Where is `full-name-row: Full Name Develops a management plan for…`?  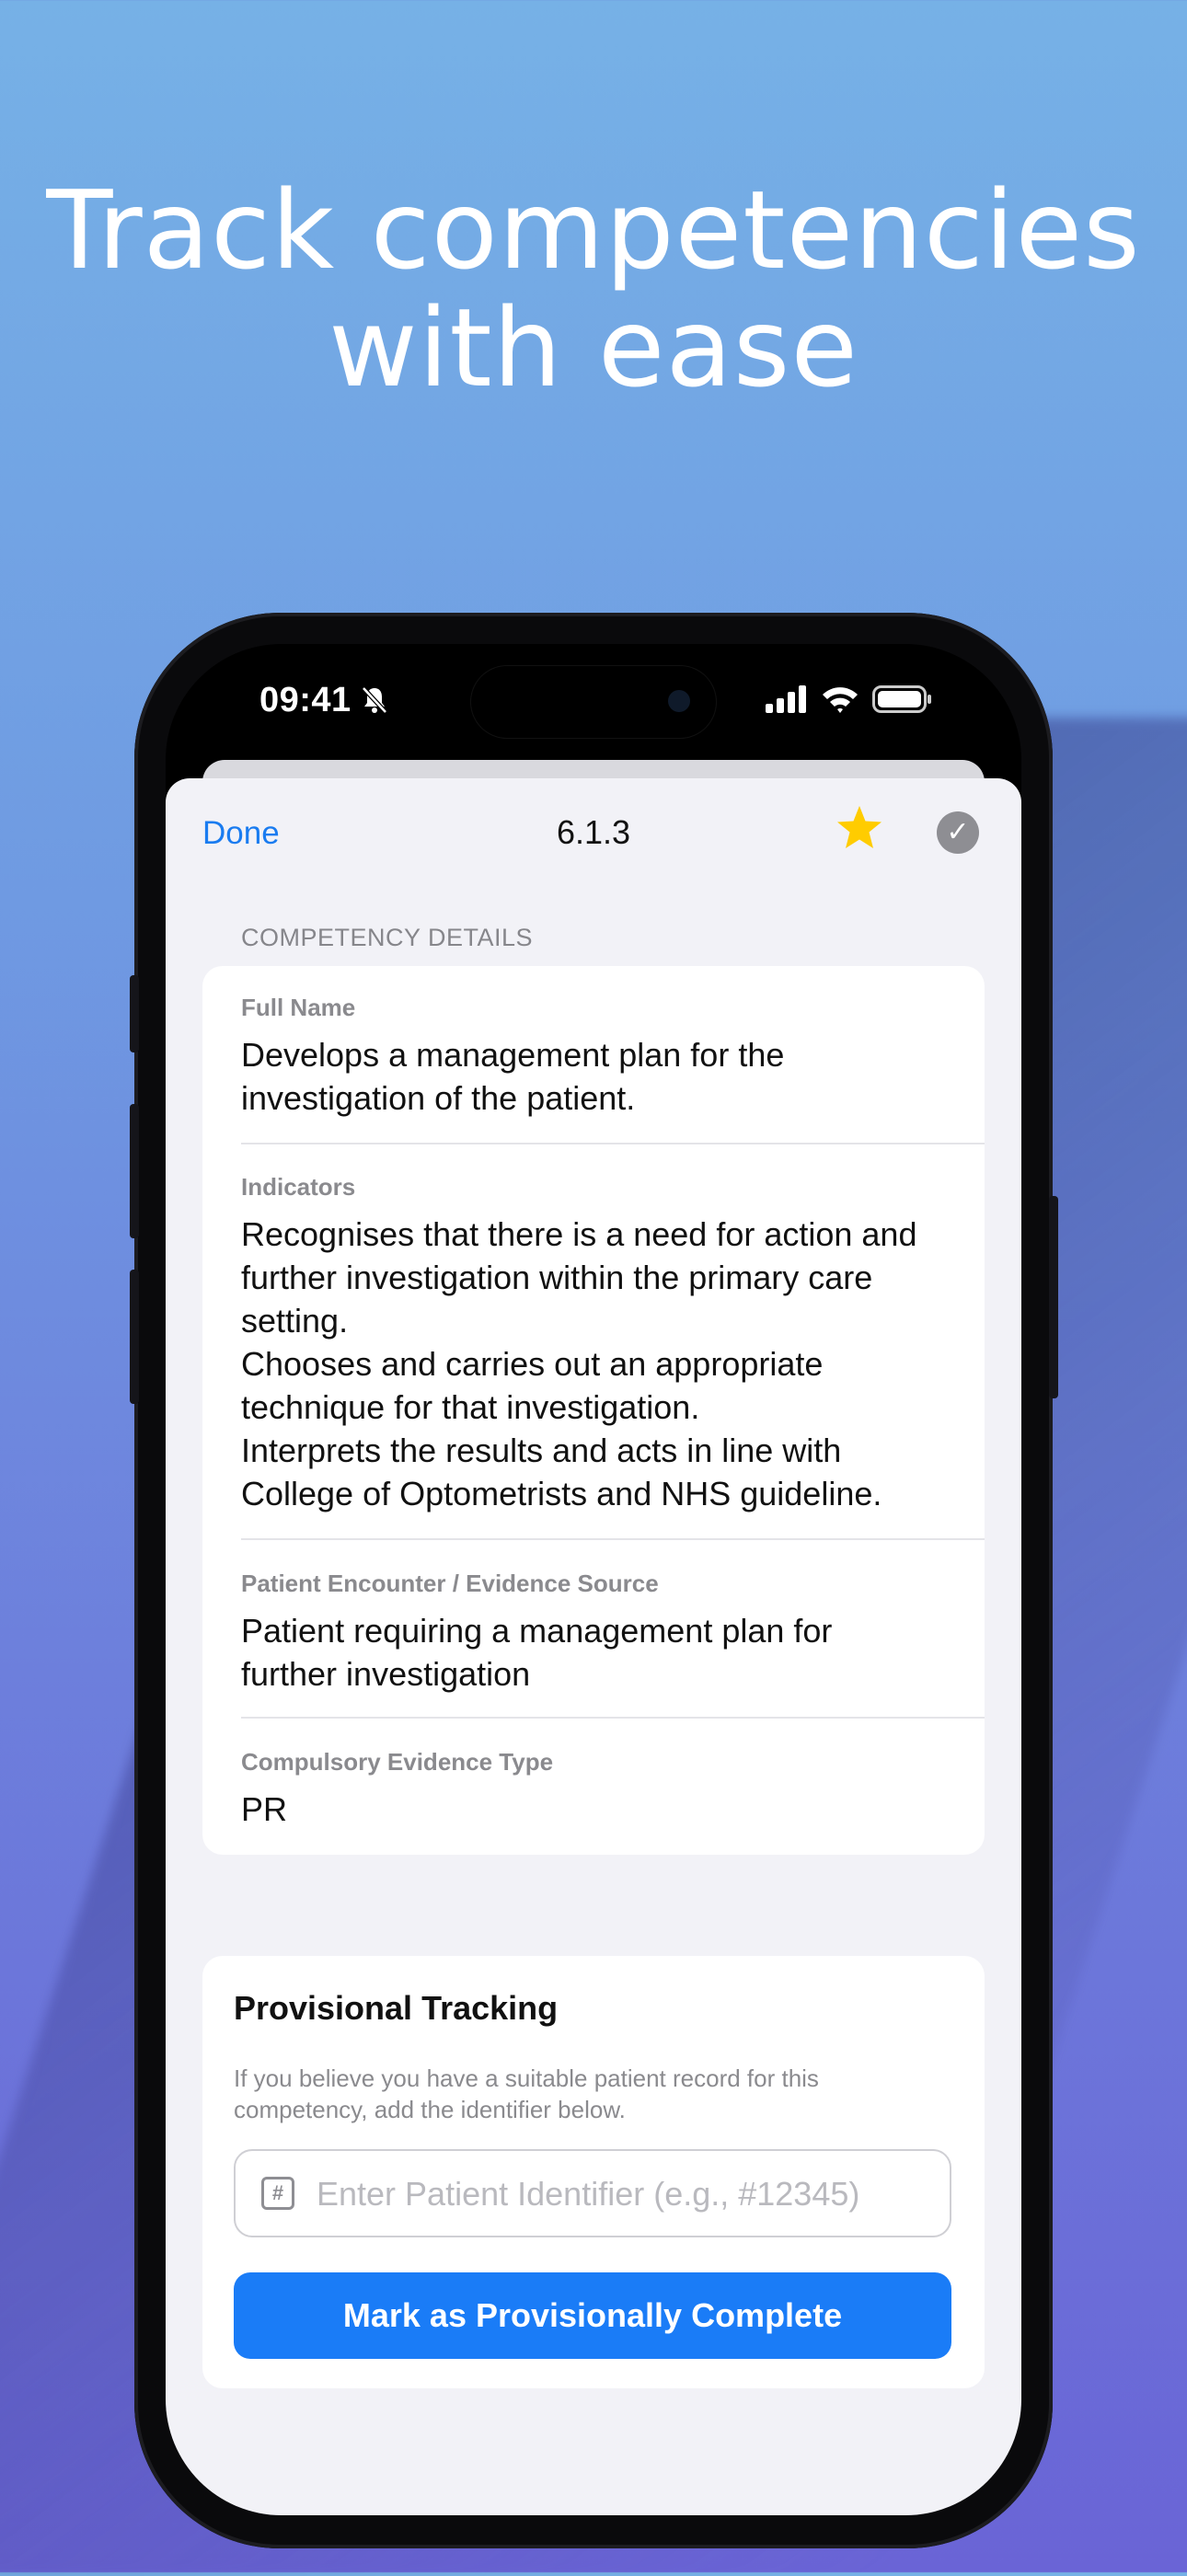
full-name-row: Full Name Develops a management plan for… is located at coordinates (613, 1057).